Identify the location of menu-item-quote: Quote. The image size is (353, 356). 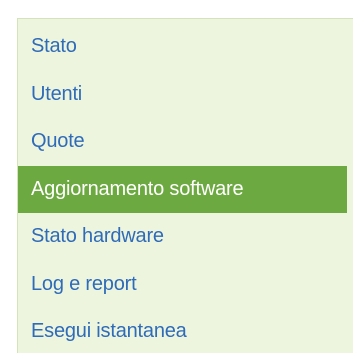
(185, 142).